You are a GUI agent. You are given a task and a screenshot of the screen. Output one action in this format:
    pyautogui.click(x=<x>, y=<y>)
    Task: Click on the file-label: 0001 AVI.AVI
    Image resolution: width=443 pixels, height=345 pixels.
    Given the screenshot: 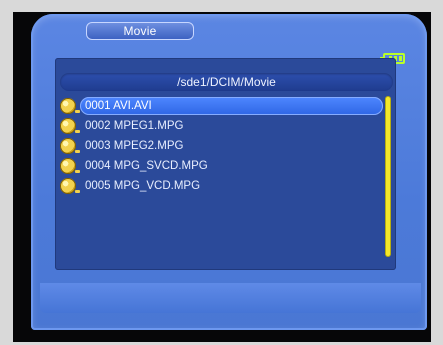 What is the action you would take?
    pyautogui.click(x=118, y=106)
    